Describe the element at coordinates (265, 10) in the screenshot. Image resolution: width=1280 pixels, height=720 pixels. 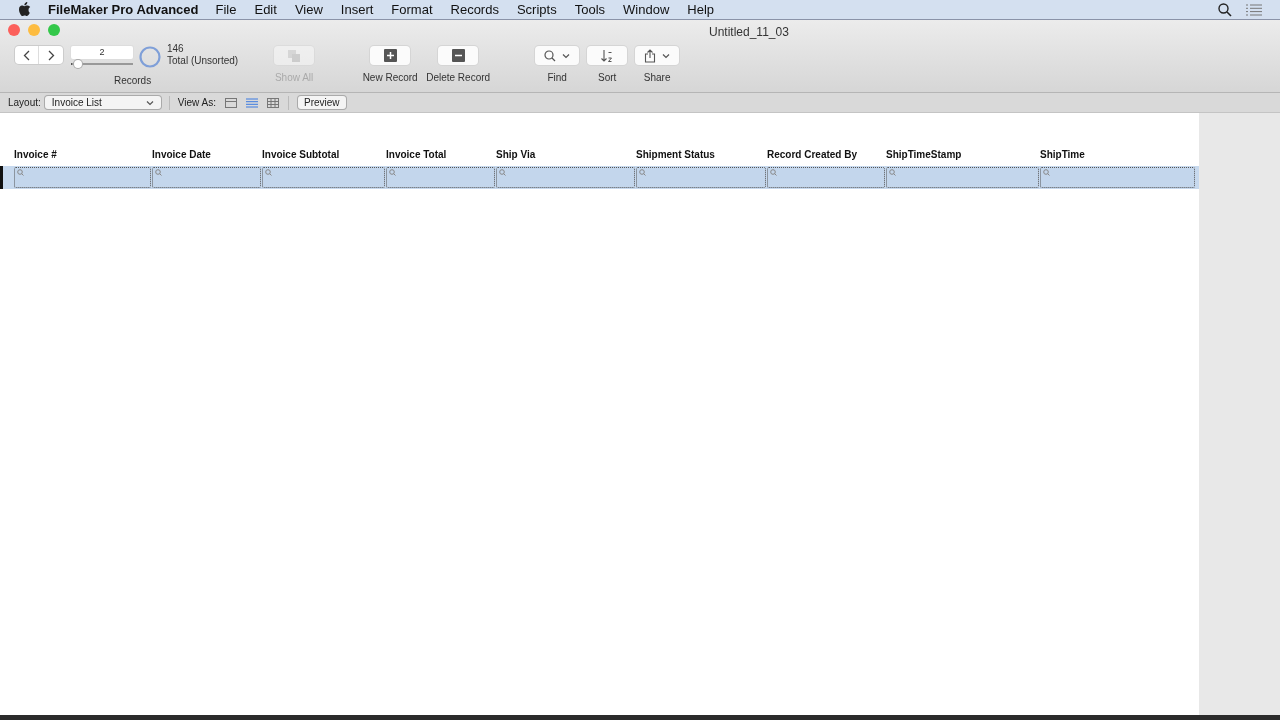
I see `menu-item: Edit` at that location.